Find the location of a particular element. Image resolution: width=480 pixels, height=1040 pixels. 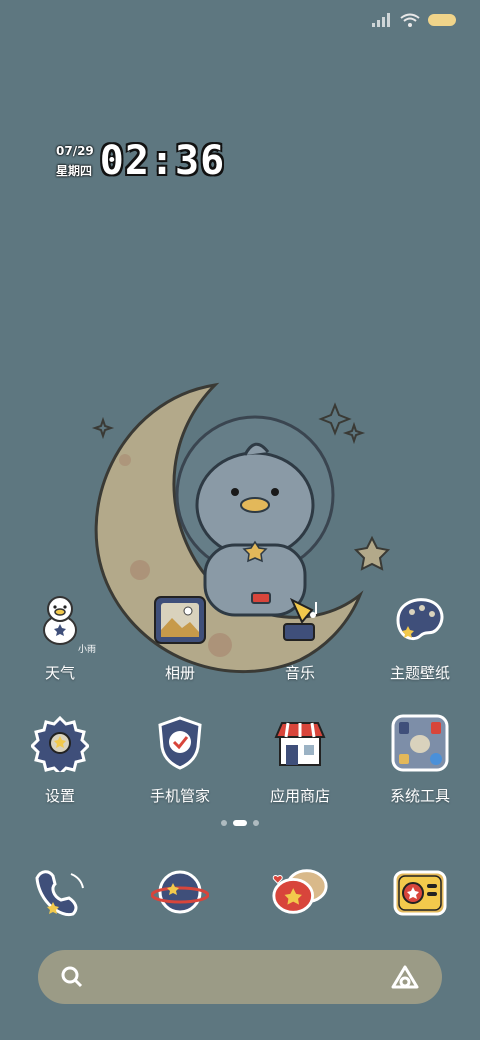

app-phone-manager: 手机管家 is located at coordinates (180, 759).